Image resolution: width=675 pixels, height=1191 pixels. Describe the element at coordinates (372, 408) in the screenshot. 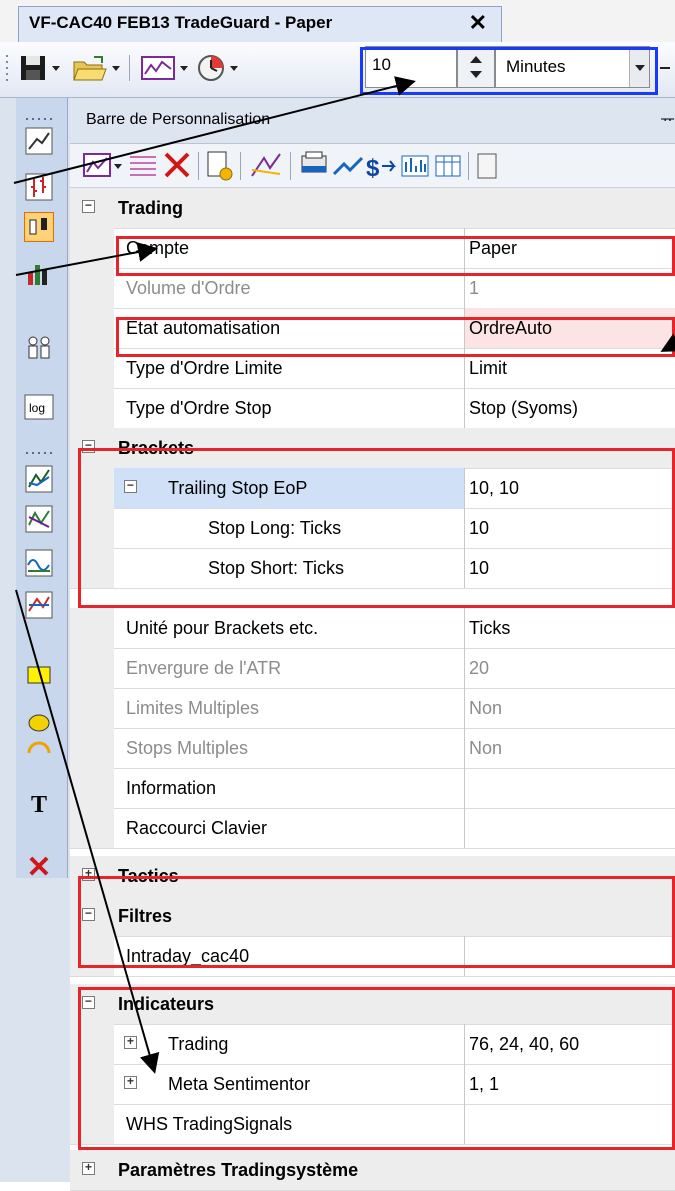

I see `property-row-type-ordre-stop: Type d'Ordre Stop Stop (Syoms)` at that location.